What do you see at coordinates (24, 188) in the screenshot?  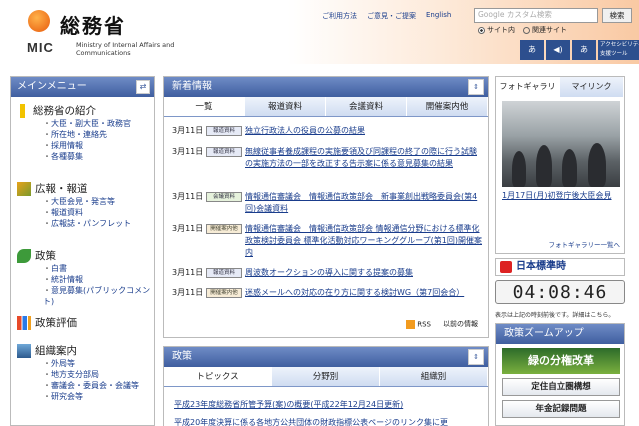 I see `megaphone-icon` at bounding box center [24, 188].